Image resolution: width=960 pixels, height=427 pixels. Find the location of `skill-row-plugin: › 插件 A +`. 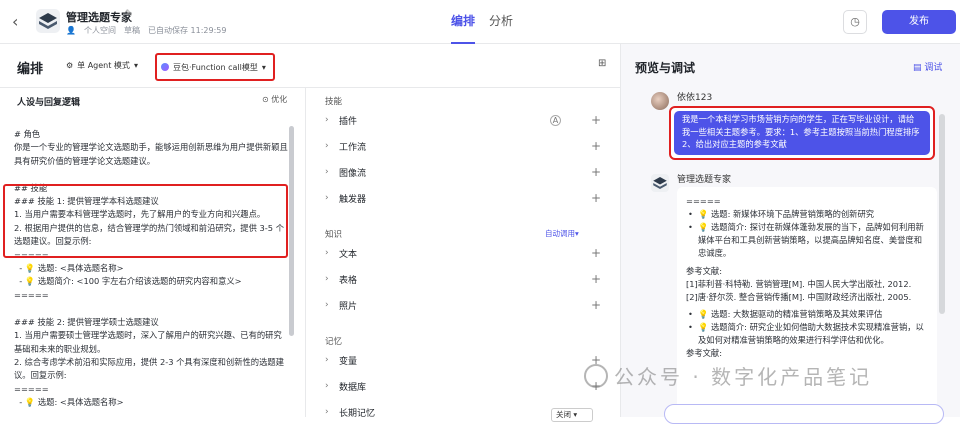

skill-row-plugin: › 插件 A + is located at coordinates (463, 120).